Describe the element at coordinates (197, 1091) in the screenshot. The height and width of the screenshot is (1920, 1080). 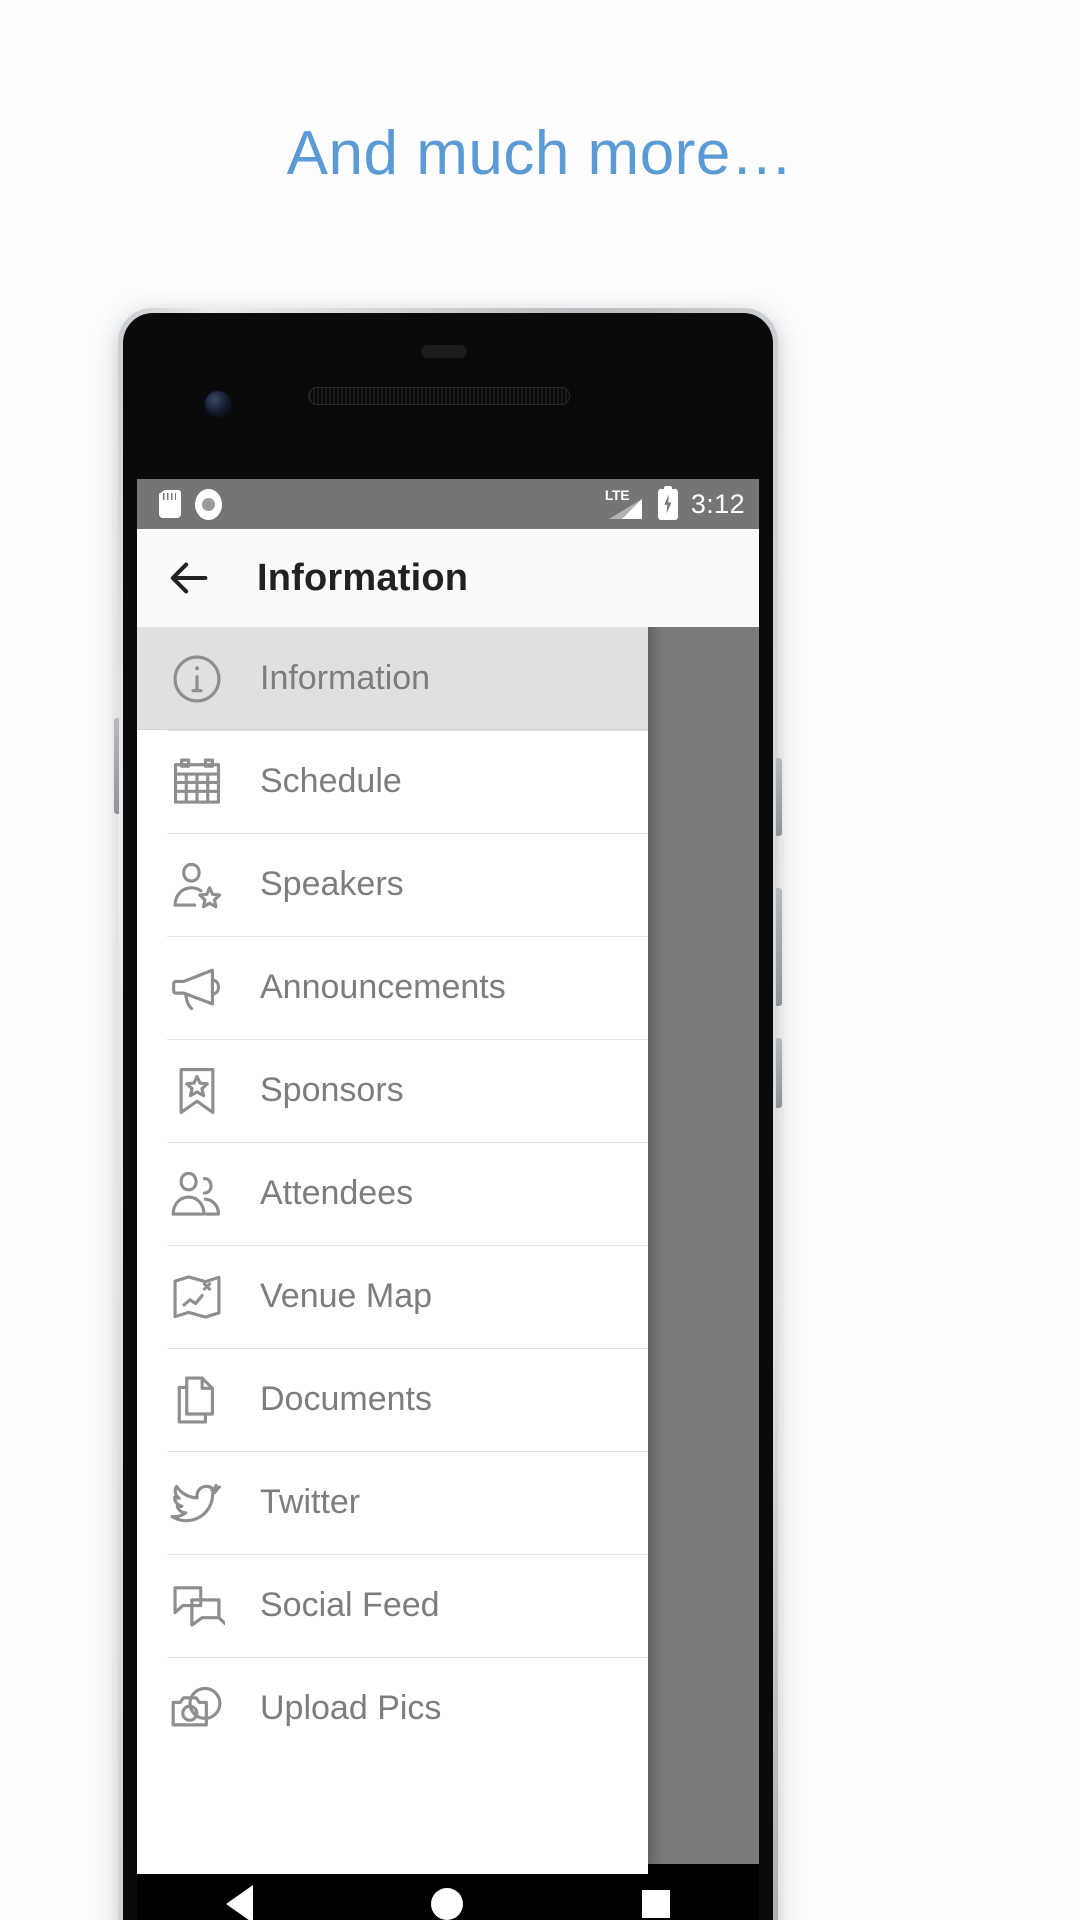
I see `bookmark-star-icon` at that location.